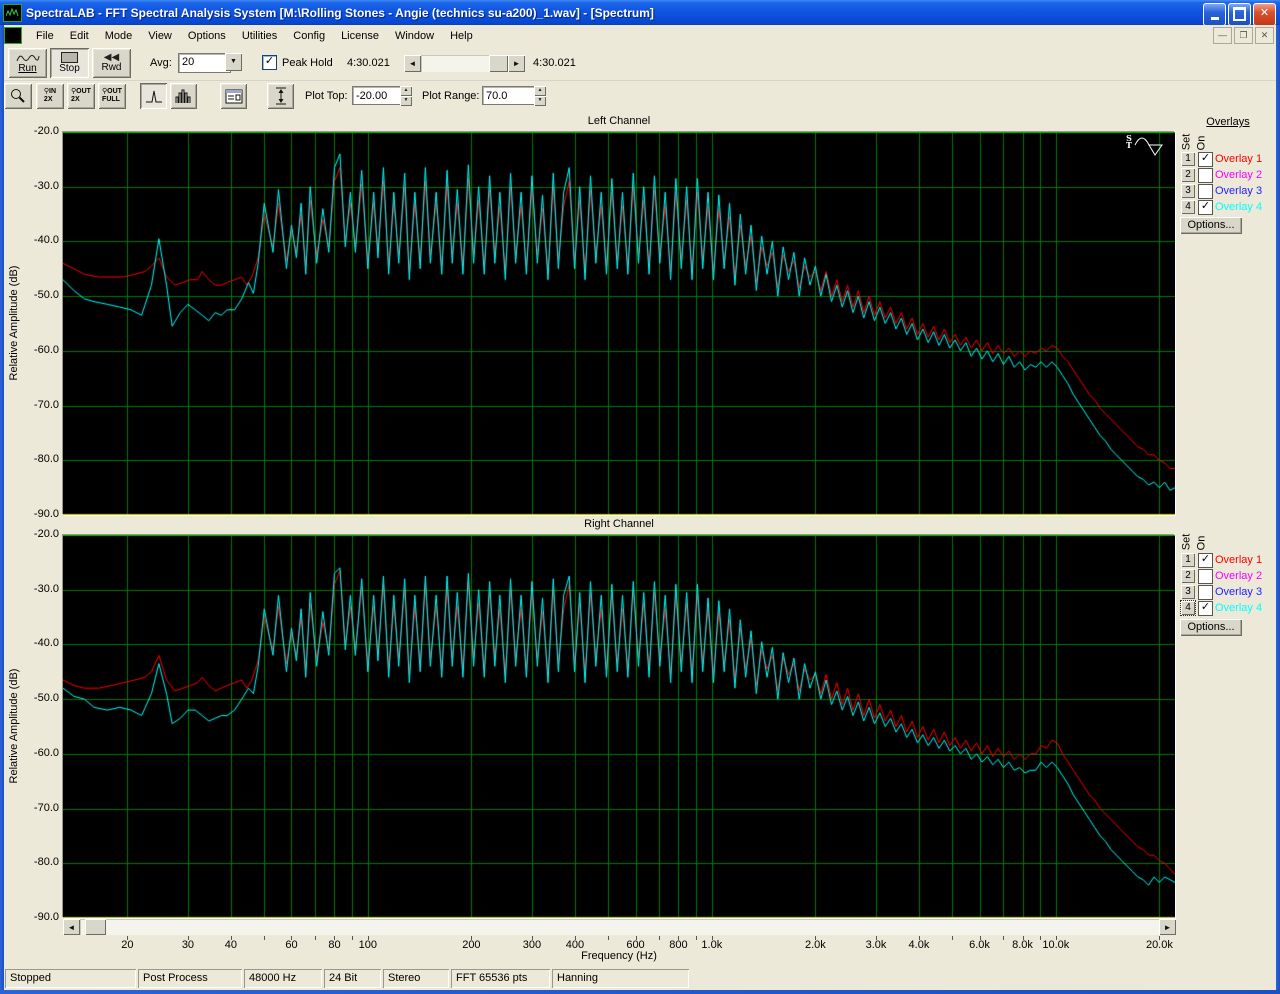 This screenshot has height=994, width=1280. I want to click on line-plot-mode-button, so click(153, 96).